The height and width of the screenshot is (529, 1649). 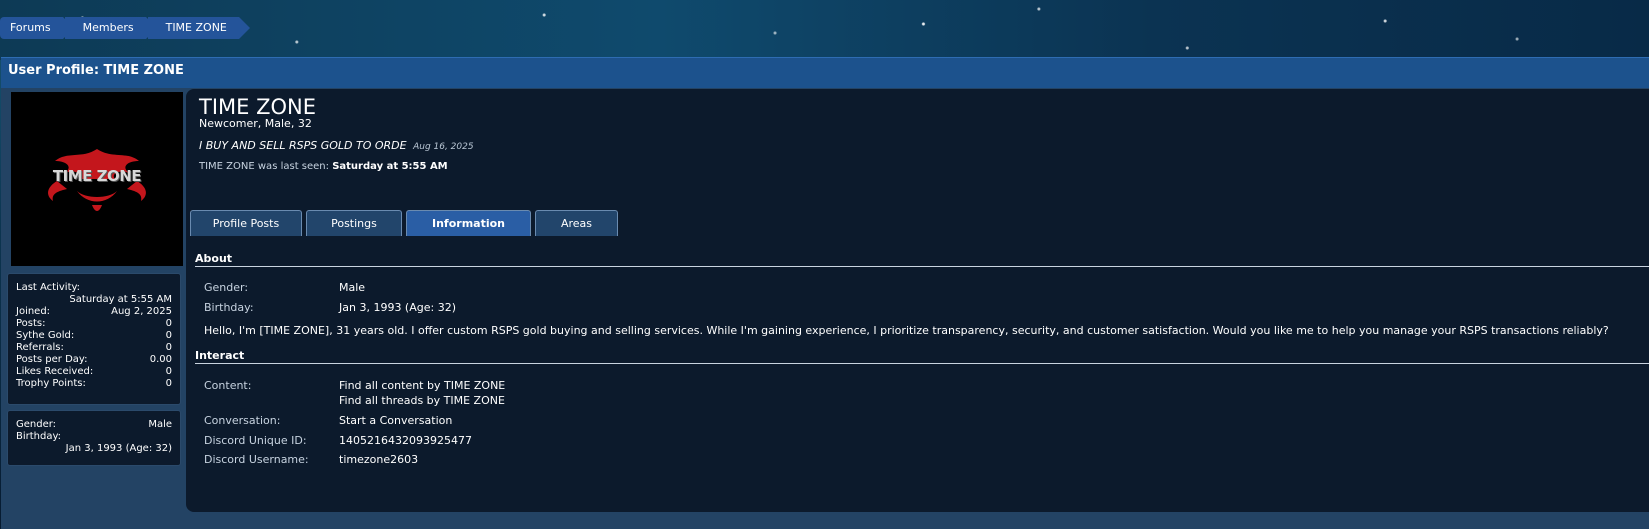 What do you see at coordinates (226, 287) in the screenshot?
I see `gender-label: Gender:` at bounding box center [226, 287].